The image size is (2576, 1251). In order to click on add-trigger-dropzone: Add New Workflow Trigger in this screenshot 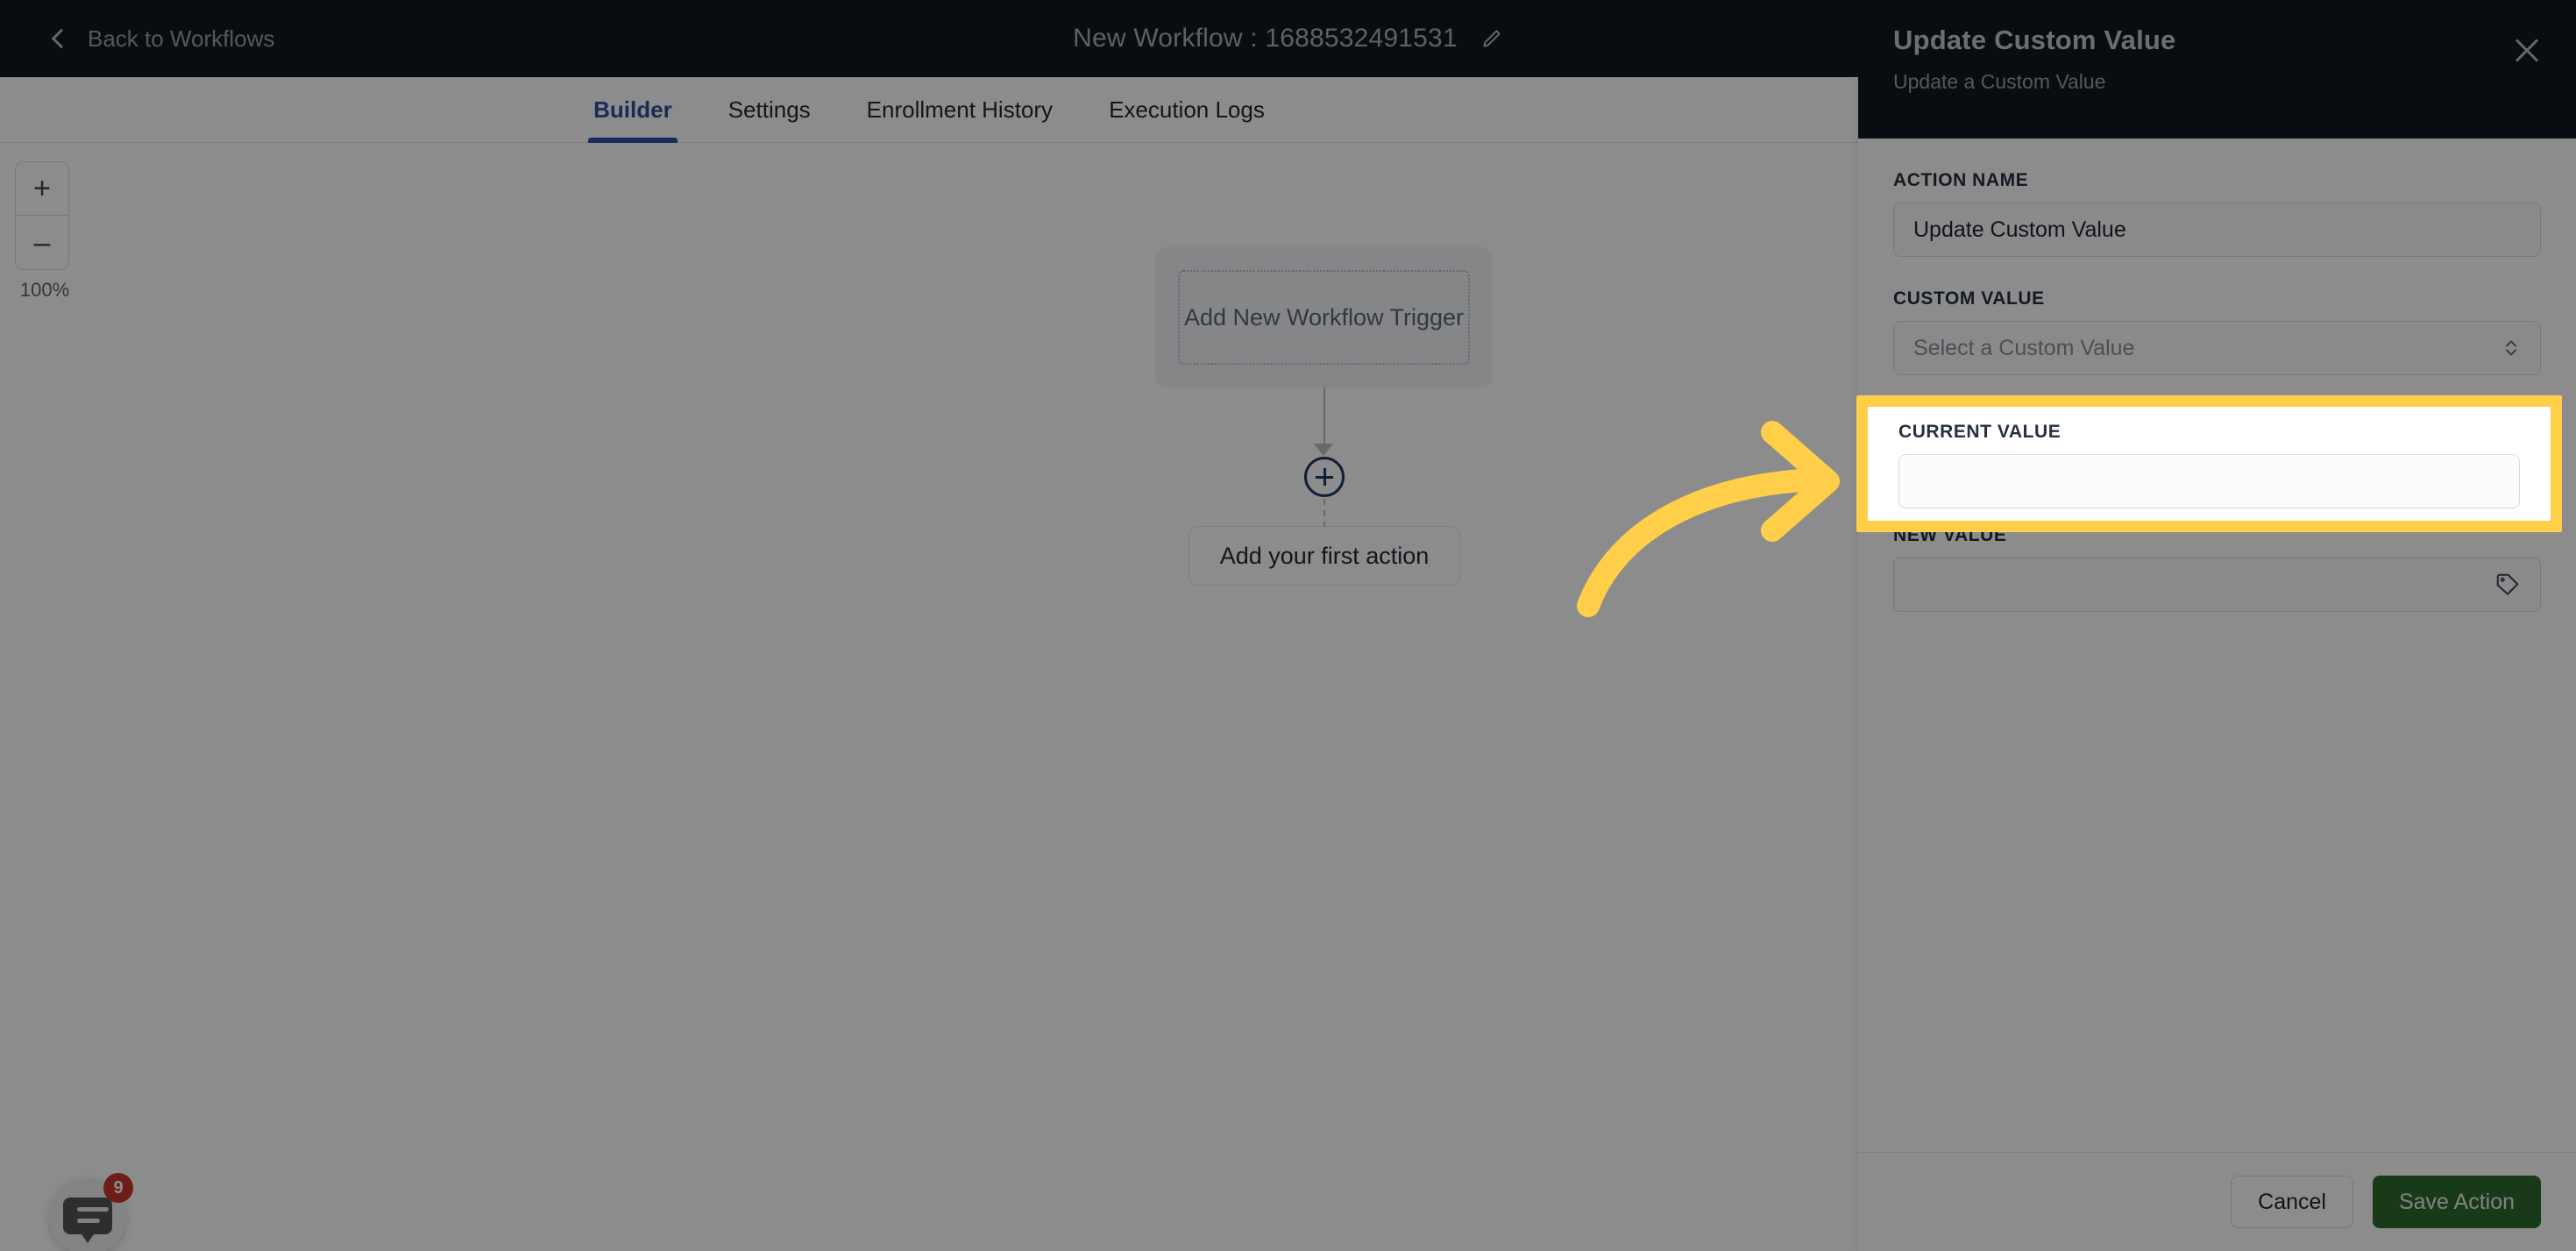, I will do `click(1324, 317)`.